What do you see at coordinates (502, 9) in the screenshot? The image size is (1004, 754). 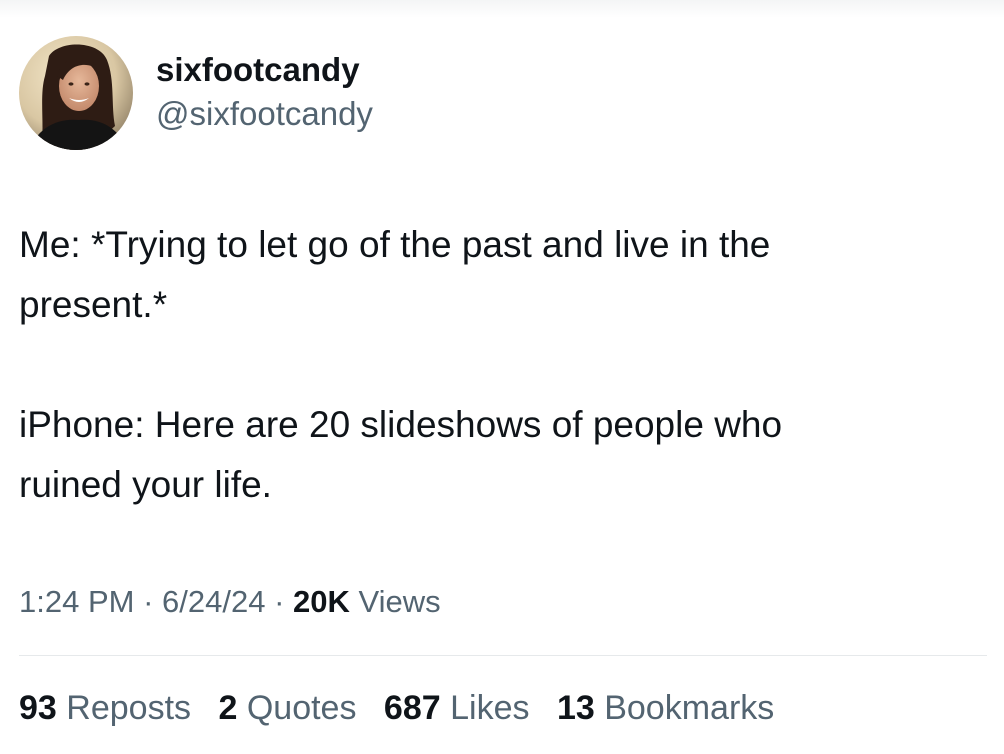 I see `top-fade` at bounding box center [502, 9].